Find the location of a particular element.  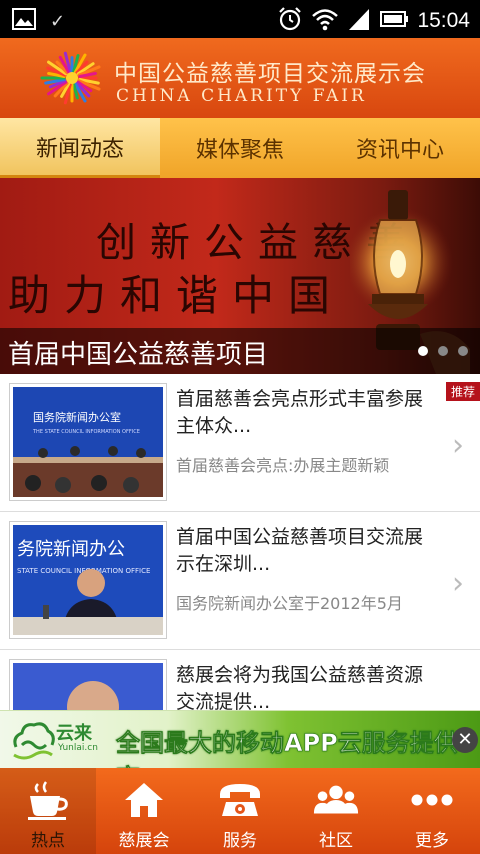

nav-item-hot: 热点 is located at coordinates (48, 811).